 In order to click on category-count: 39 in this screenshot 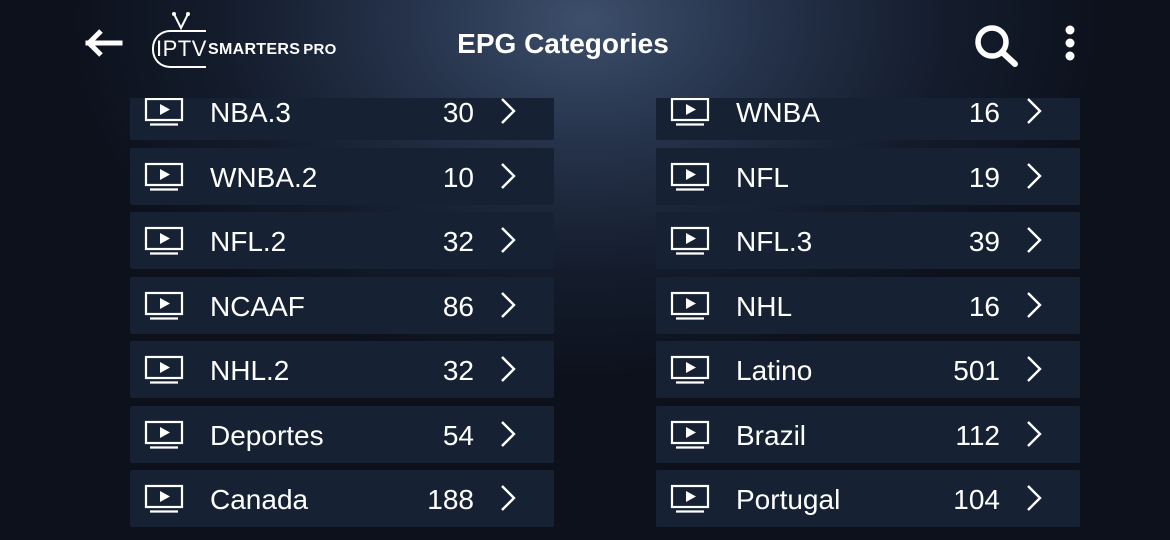, I will do `click(984, 241)`.